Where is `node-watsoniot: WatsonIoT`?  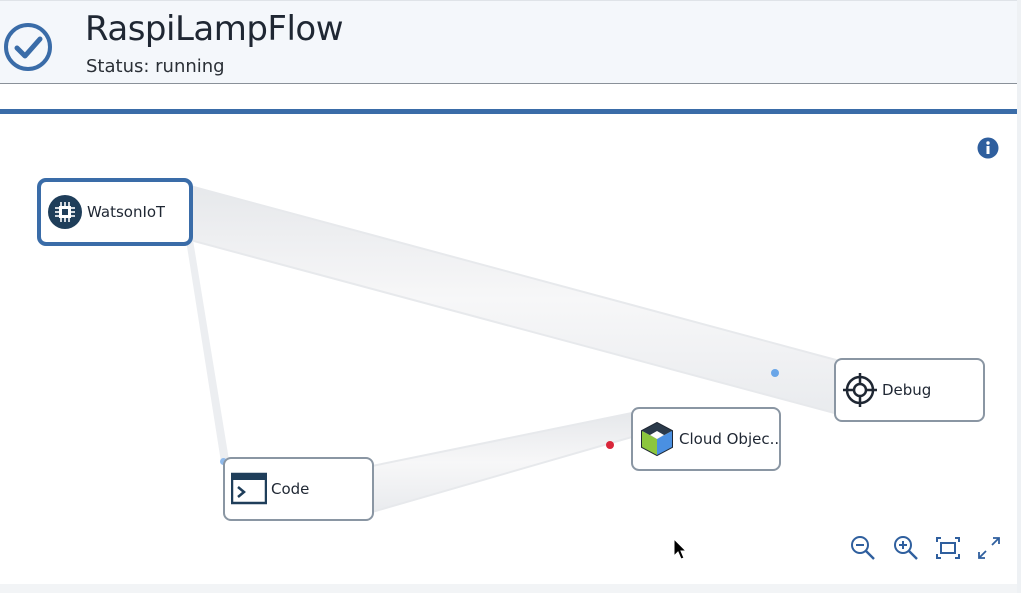 node-watsoniot: WatsonIoT is located at coordinates (115, 212).